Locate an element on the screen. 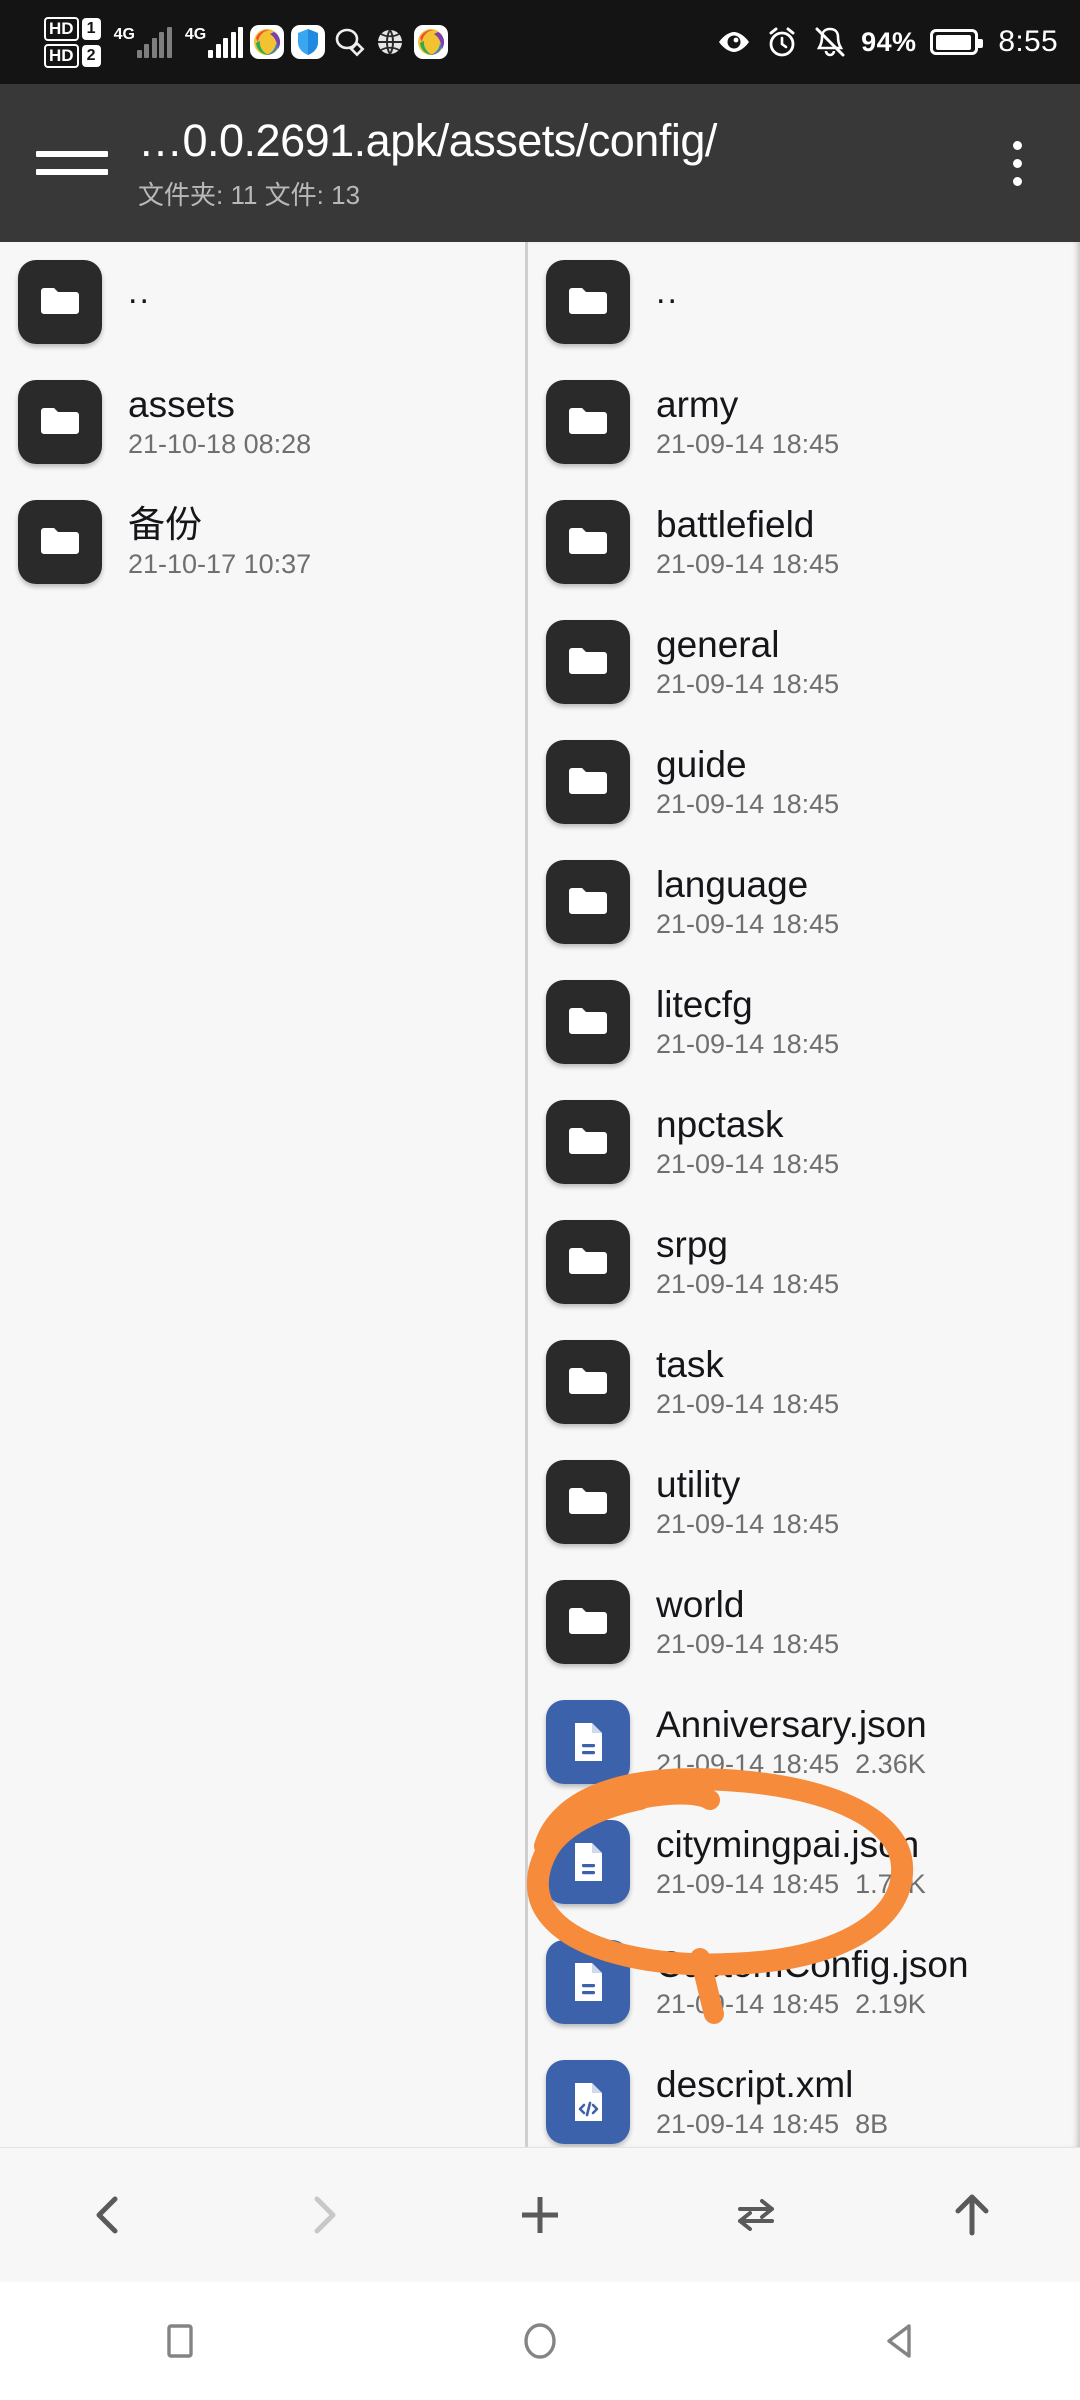 This screenshot has width=1080, height=2400. dual-sim-hd-indicator: HD 1 HD 2 is located at coordinates (72, 42).